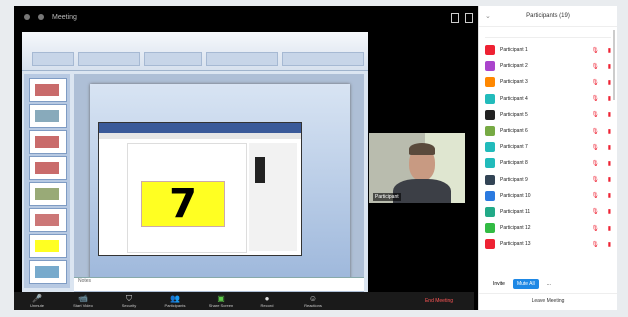 This screenshot has width=628, height=317. Describe the element at coordinates (183, 204) in the screenshot. I see `big-number: 7` at that location.